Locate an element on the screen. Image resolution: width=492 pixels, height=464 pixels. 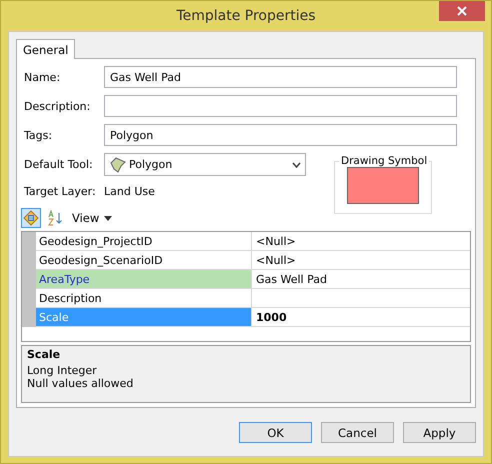
group-label: Drawing Symbol is located at coordinates (384, 161).